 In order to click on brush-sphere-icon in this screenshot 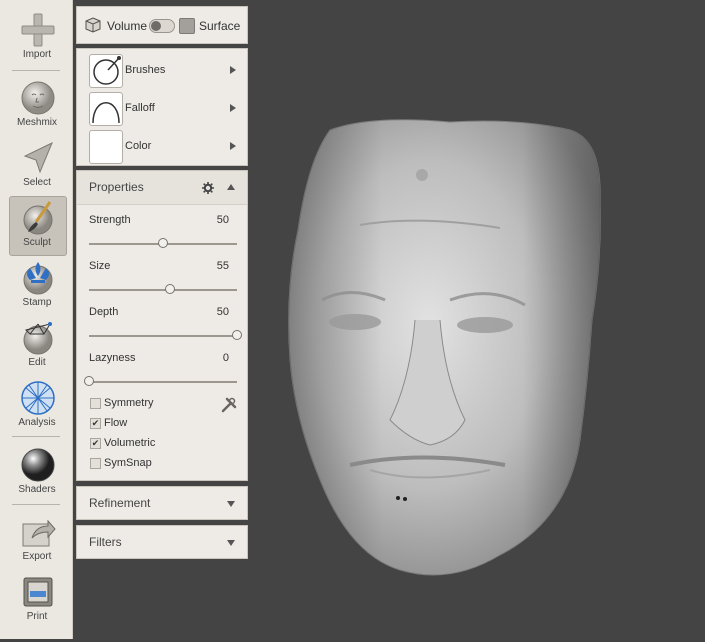, I will do `click(107, 70)`.